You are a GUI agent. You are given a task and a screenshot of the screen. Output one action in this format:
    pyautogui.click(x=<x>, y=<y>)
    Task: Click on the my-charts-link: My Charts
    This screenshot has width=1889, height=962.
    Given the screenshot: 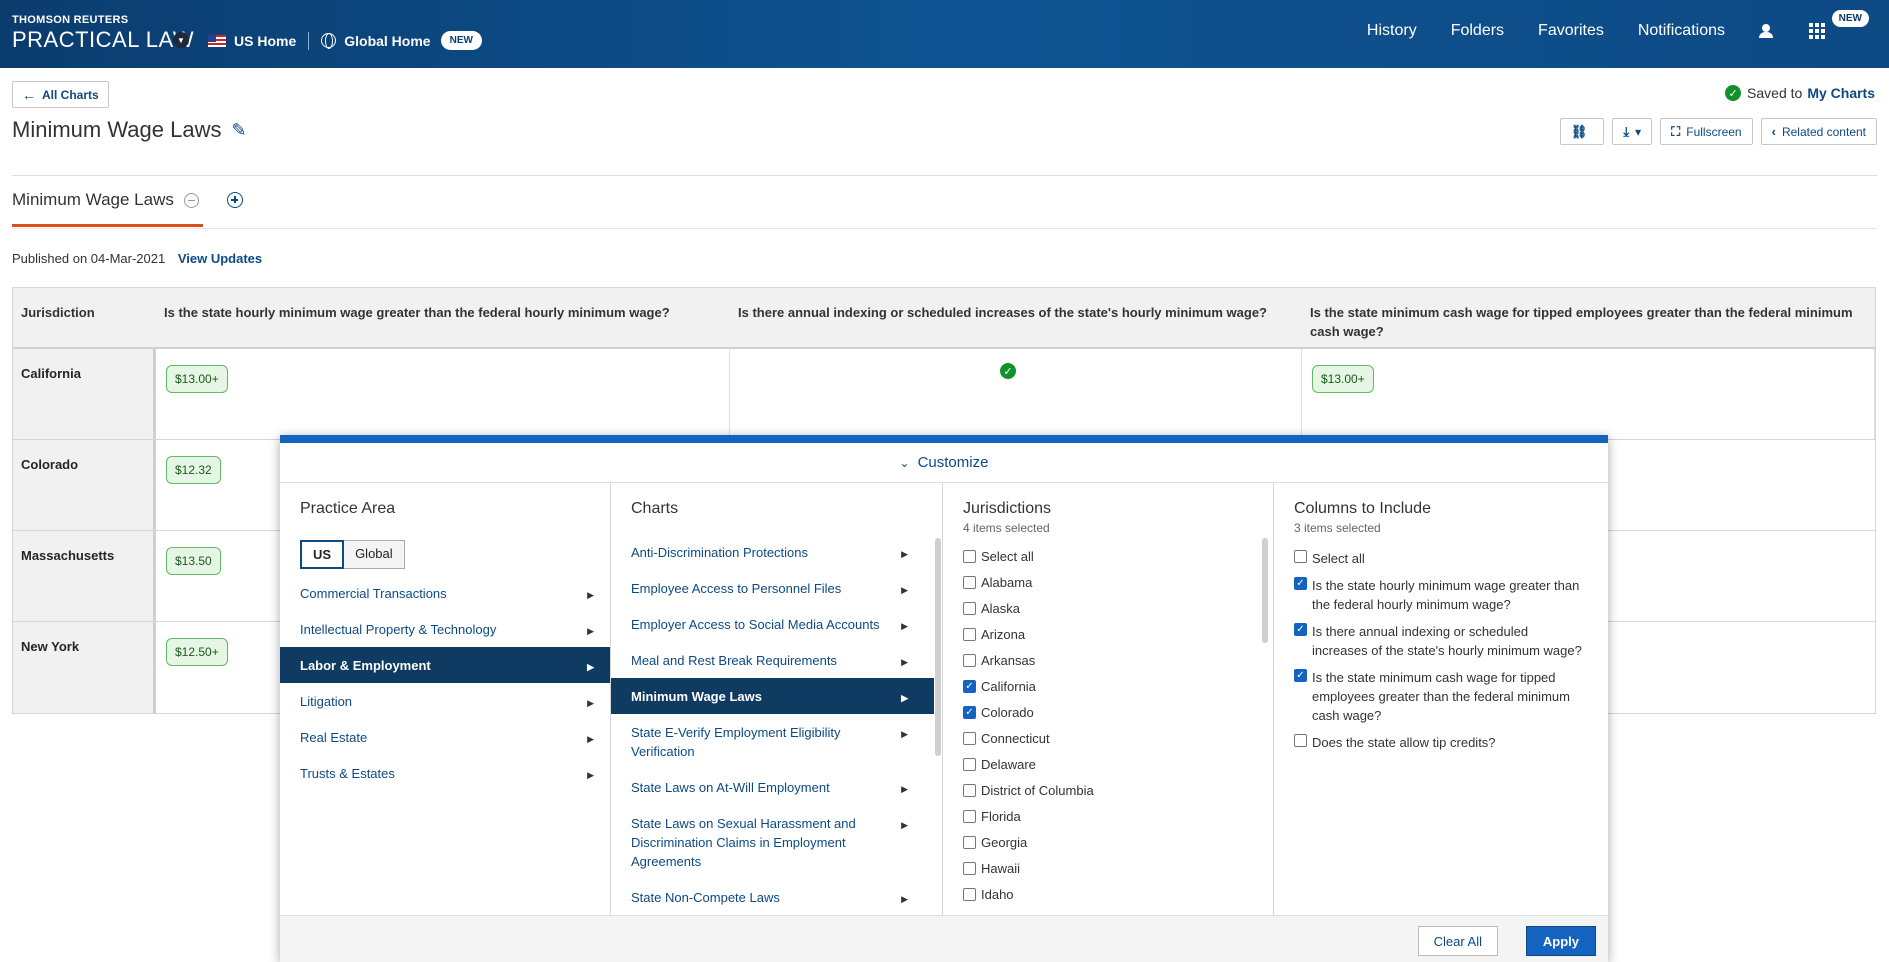 What is the action you would take?
    pyautogui.click(x=1841, y=93)
    